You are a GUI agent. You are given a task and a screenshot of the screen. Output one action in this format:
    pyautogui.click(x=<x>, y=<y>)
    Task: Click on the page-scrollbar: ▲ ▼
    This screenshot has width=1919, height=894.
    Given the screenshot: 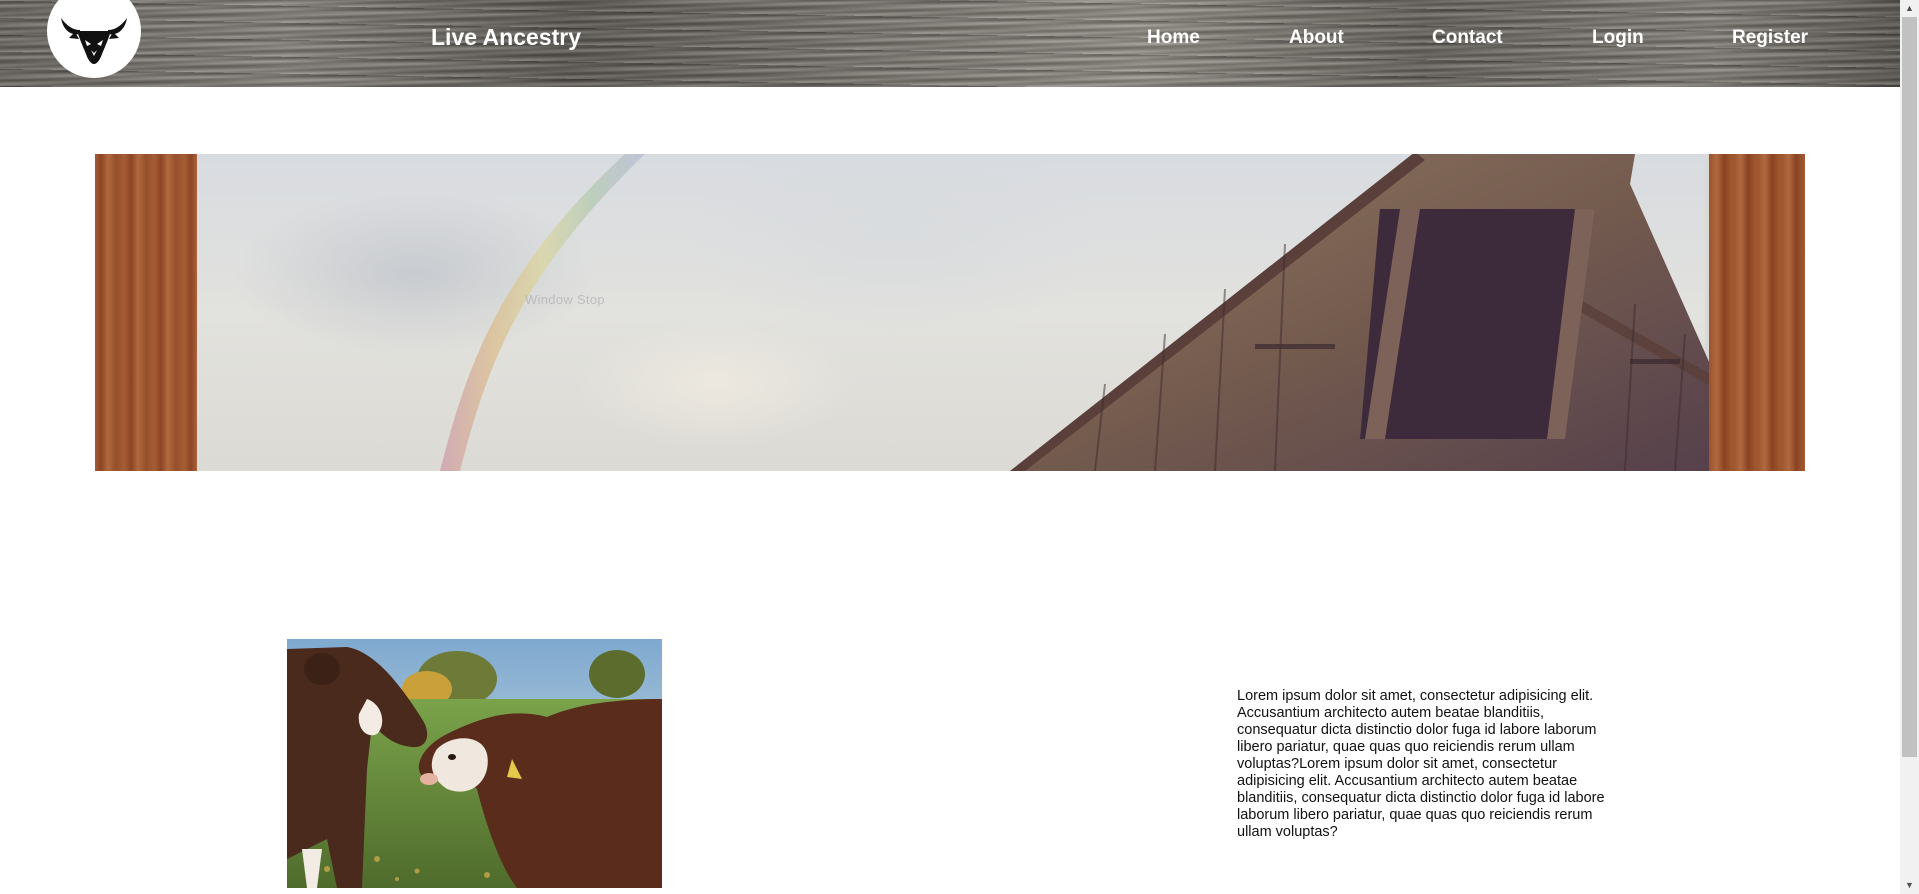 What is the action you would take?
    pyautogui.click(x=1909, y=447)
    